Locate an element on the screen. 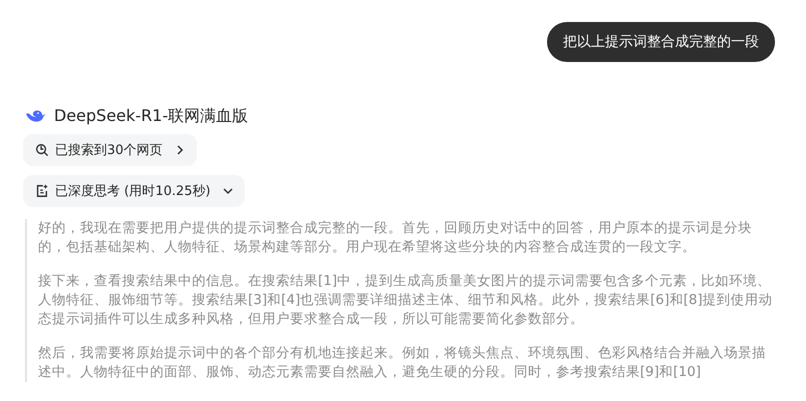  assistant-name: DeepSeek-R1-联网满血版 is located at coordinates (151, 116).